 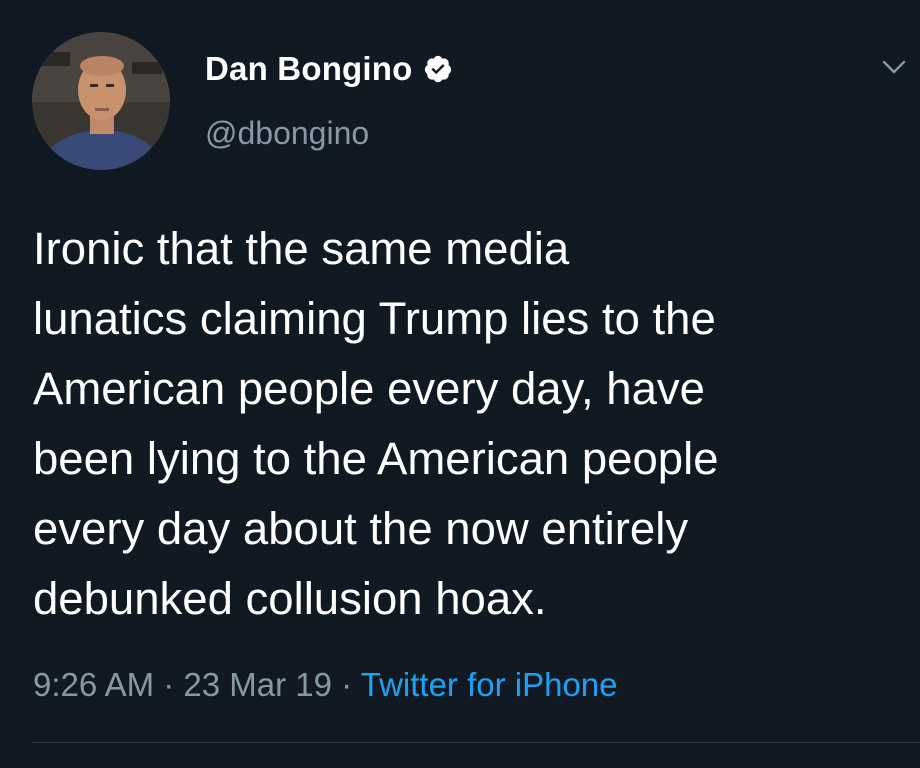 I want to click on verified-badge-icon, so click(x=438, y=69).